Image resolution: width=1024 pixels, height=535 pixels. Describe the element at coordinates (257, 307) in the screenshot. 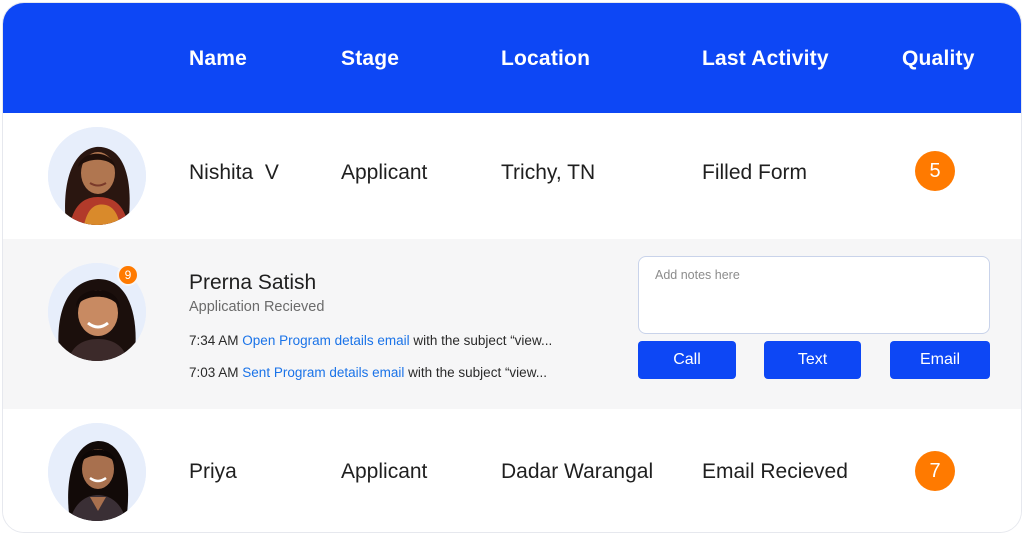

I see `lead-status: Application Recieved` at that location.